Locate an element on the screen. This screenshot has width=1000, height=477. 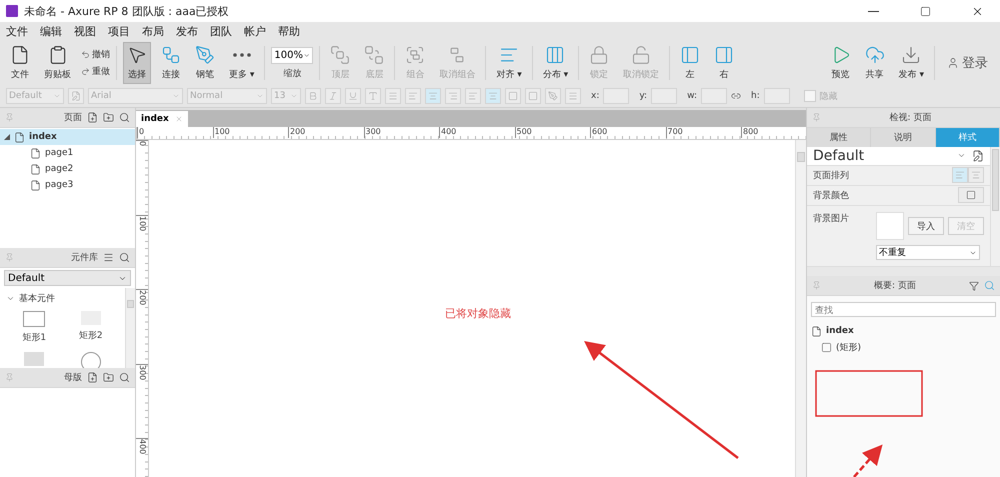
publish-tool-button: 发布 ▾ is located at coordinates (911, 63).